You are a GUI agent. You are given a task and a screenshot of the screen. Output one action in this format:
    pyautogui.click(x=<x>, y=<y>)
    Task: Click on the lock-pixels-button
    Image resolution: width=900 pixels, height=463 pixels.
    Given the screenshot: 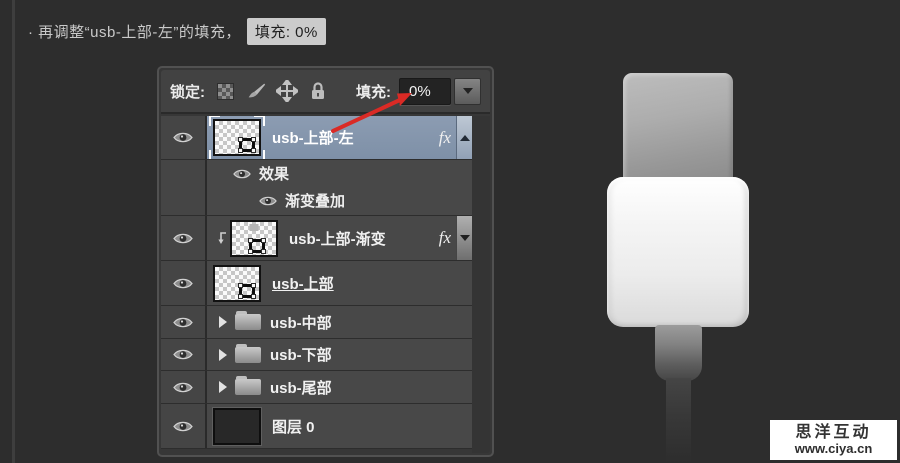 What is the action you would take?
    pyautogui.click(x=256, y=91)
    